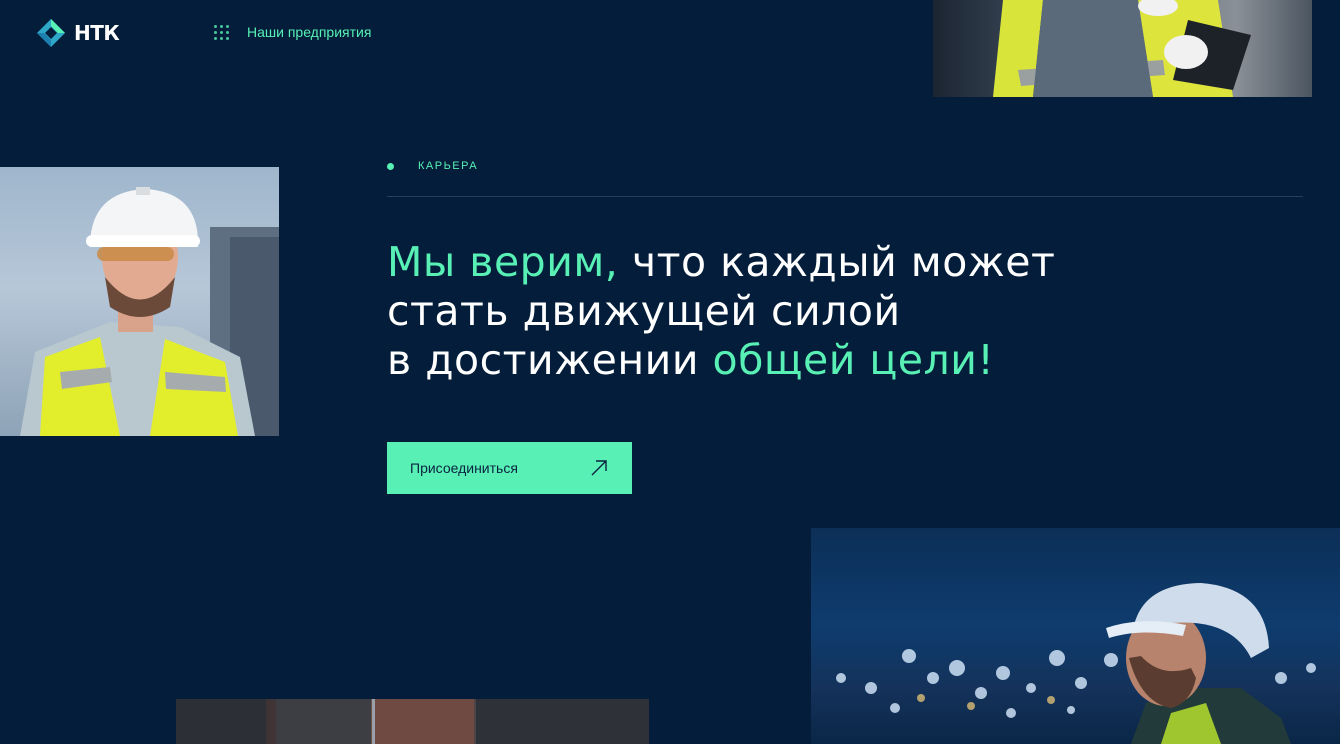 Image resolution: width=1340 pixels, height=744 pixels. Describe the element at coordinates (853, 360) in the screenshot. I see `headline-accent-2: общей цели!` at that location.